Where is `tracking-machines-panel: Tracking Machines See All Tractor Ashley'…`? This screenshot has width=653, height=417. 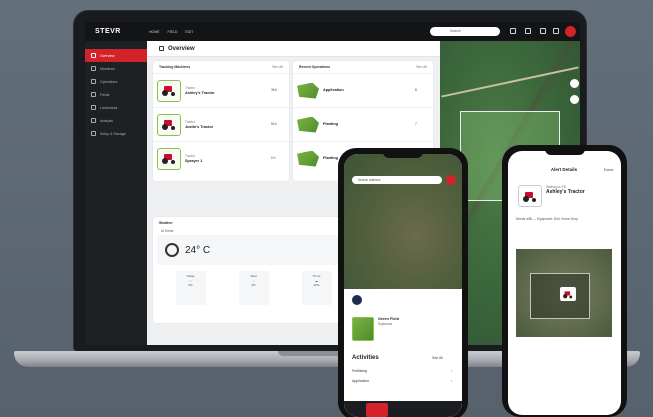 tracking-machines-panel: Tracking Machines See All Tractor Ashley'… is located at coordinates (221, 121).